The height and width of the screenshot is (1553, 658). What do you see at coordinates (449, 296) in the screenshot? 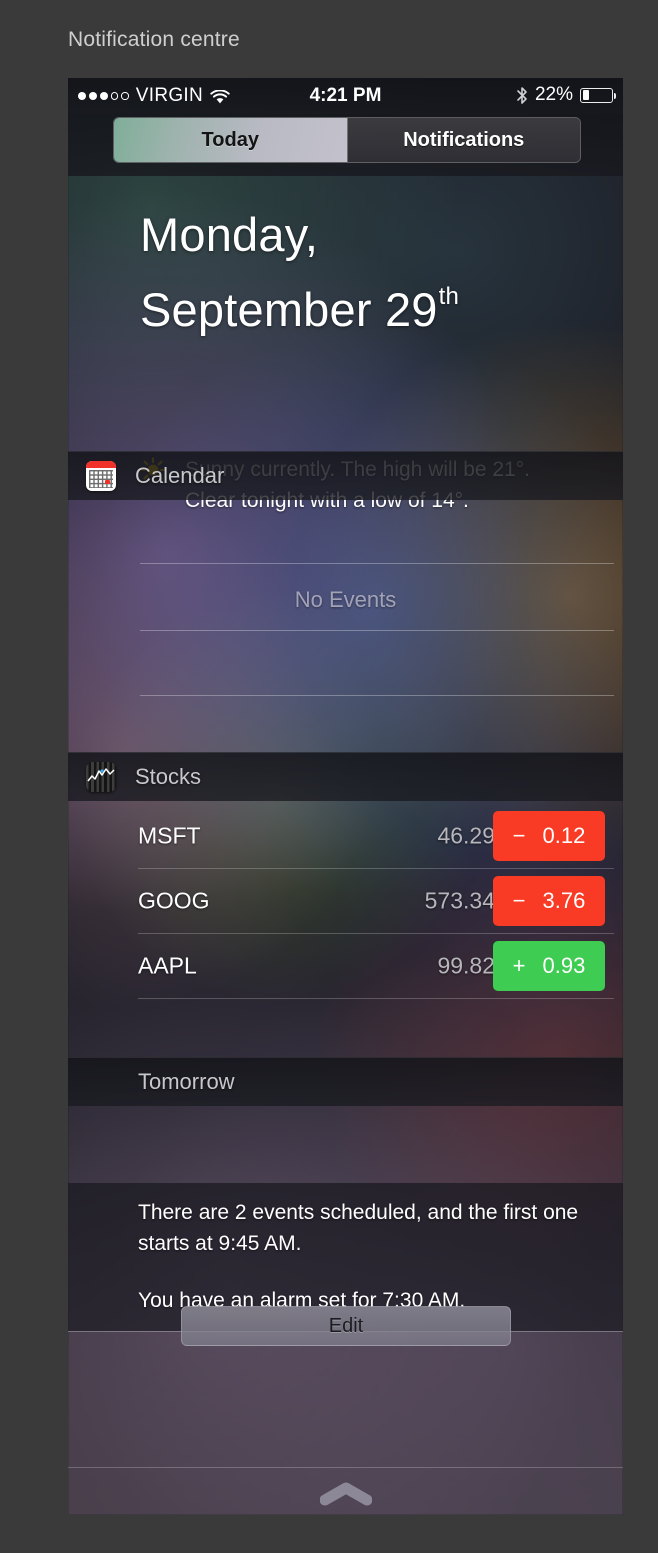
I see `date-ordinal-suffix: th` at bounding box center [449, 296].